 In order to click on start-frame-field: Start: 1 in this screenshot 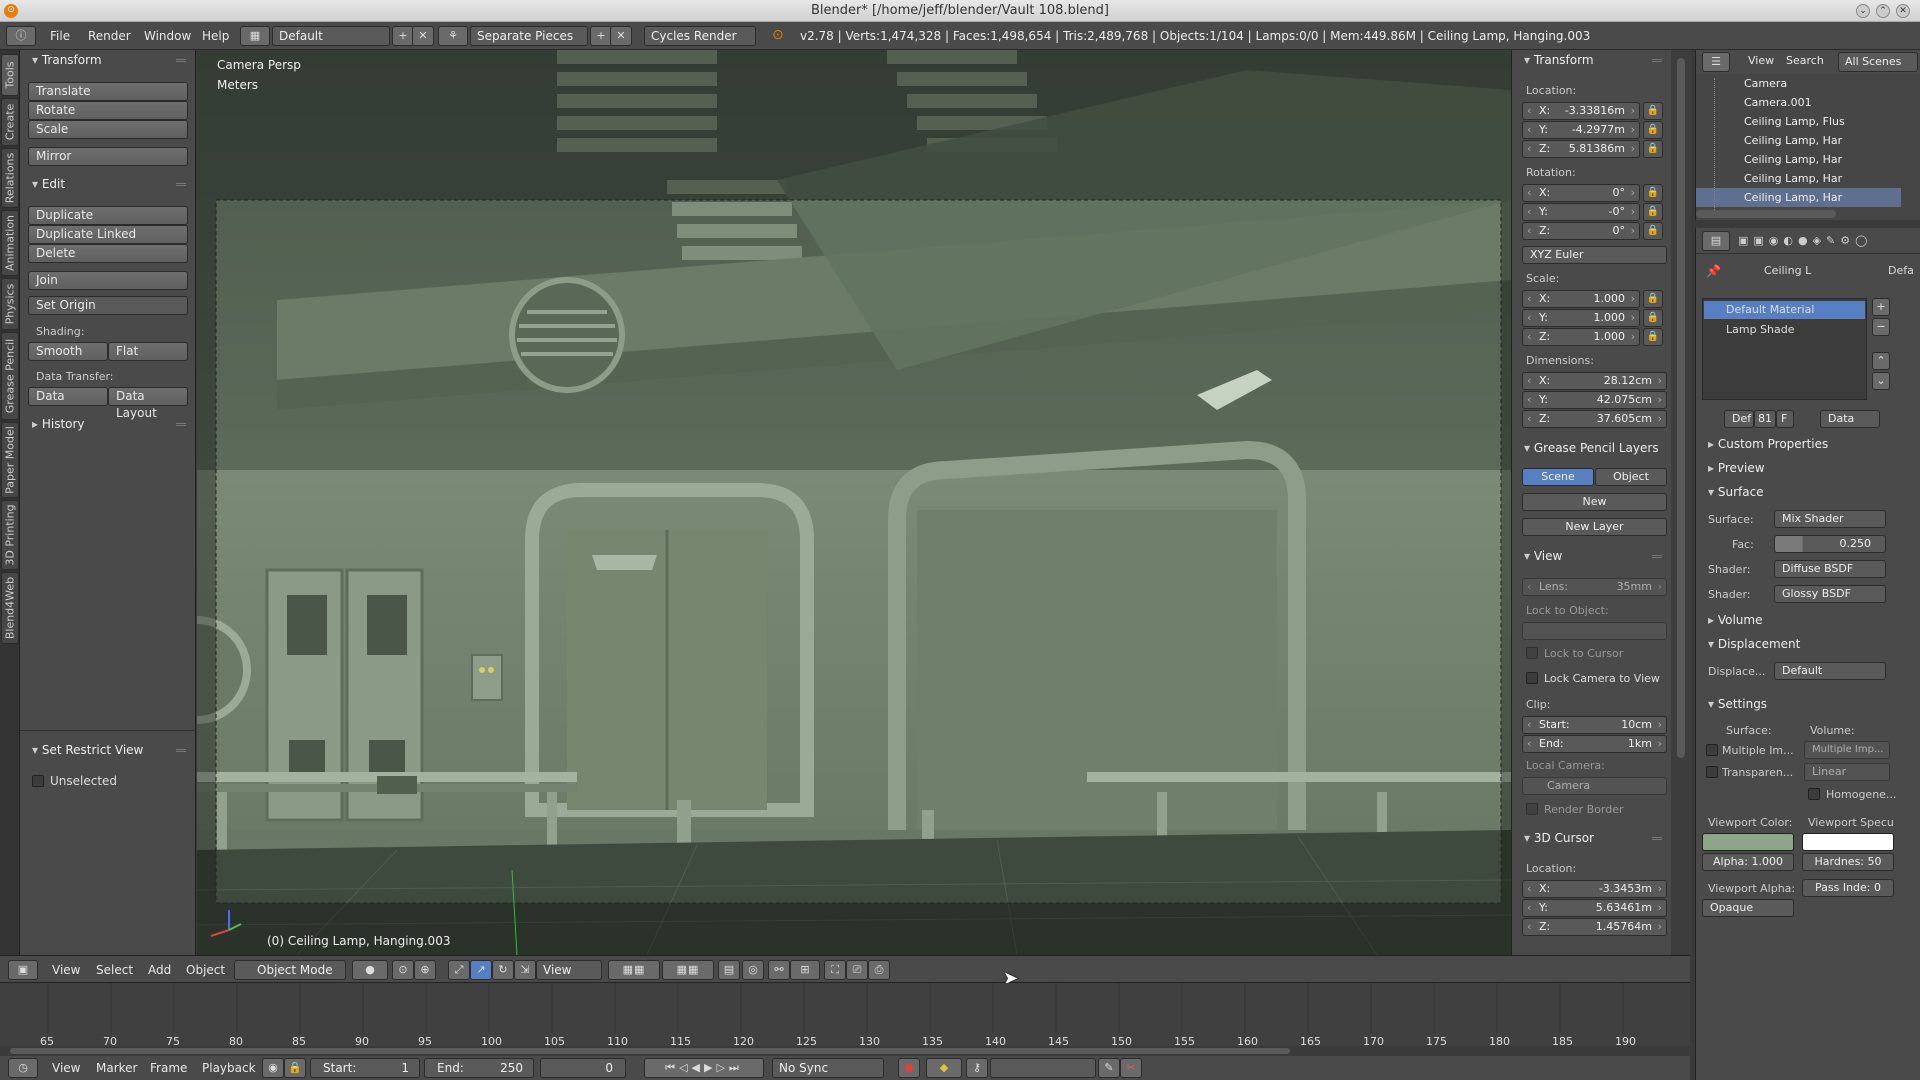, I will do `click(365, 1068)`.